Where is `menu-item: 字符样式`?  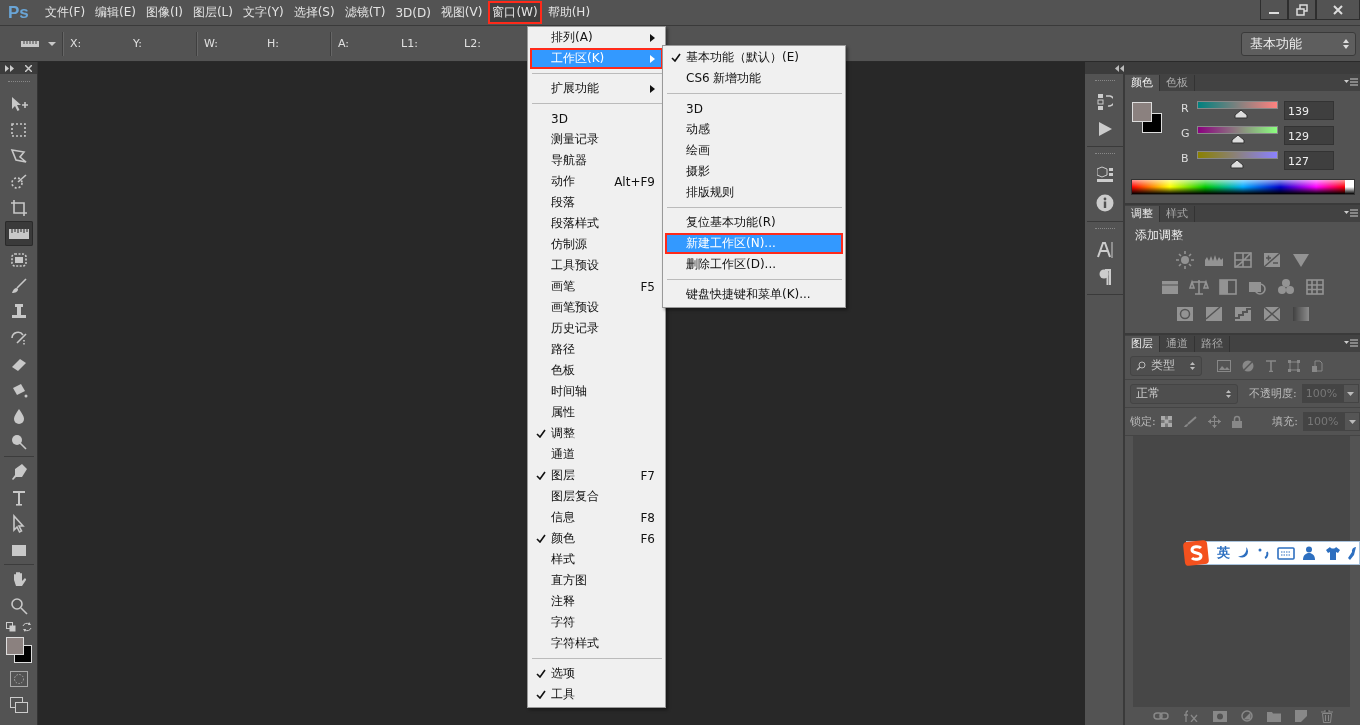 menu-item: 字符样式 is located at coordinates (596, 643).